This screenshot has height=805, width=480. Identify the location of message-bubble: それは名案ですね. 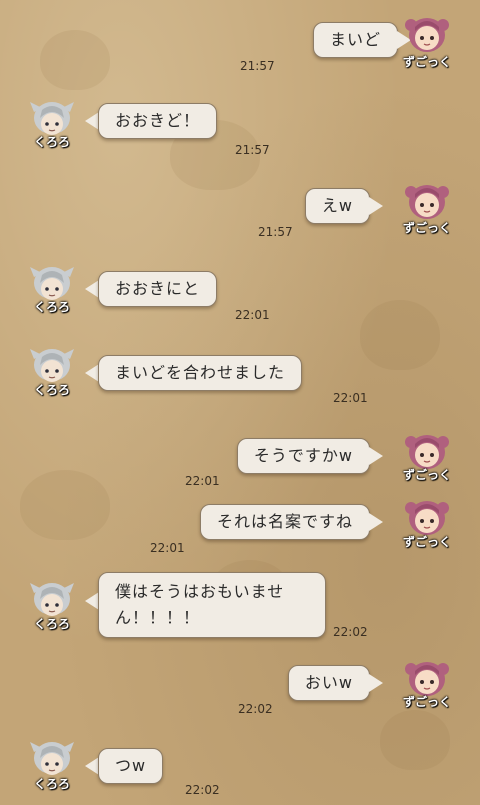
(284, 522).